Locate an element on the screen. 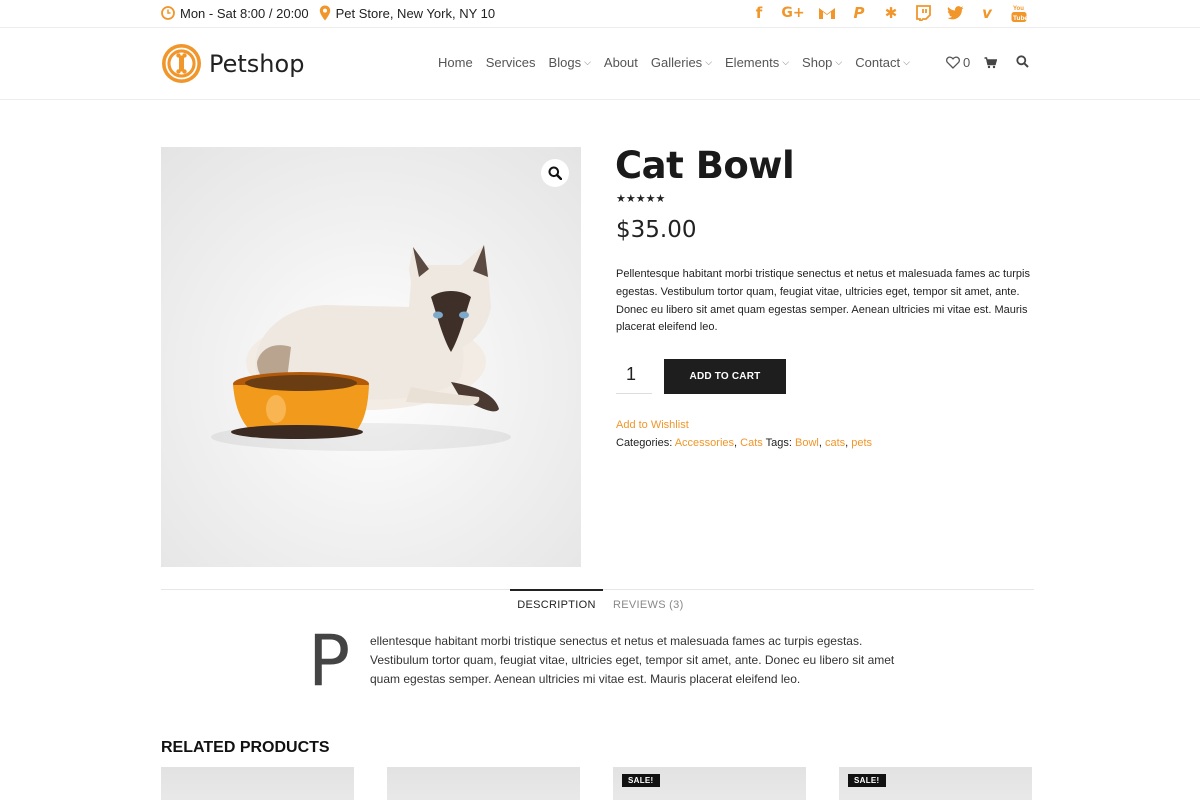 This screenshot has width=1200, height=800. location-item: Pet Store, New York, NY 10 is located at coordinates (407, 13).